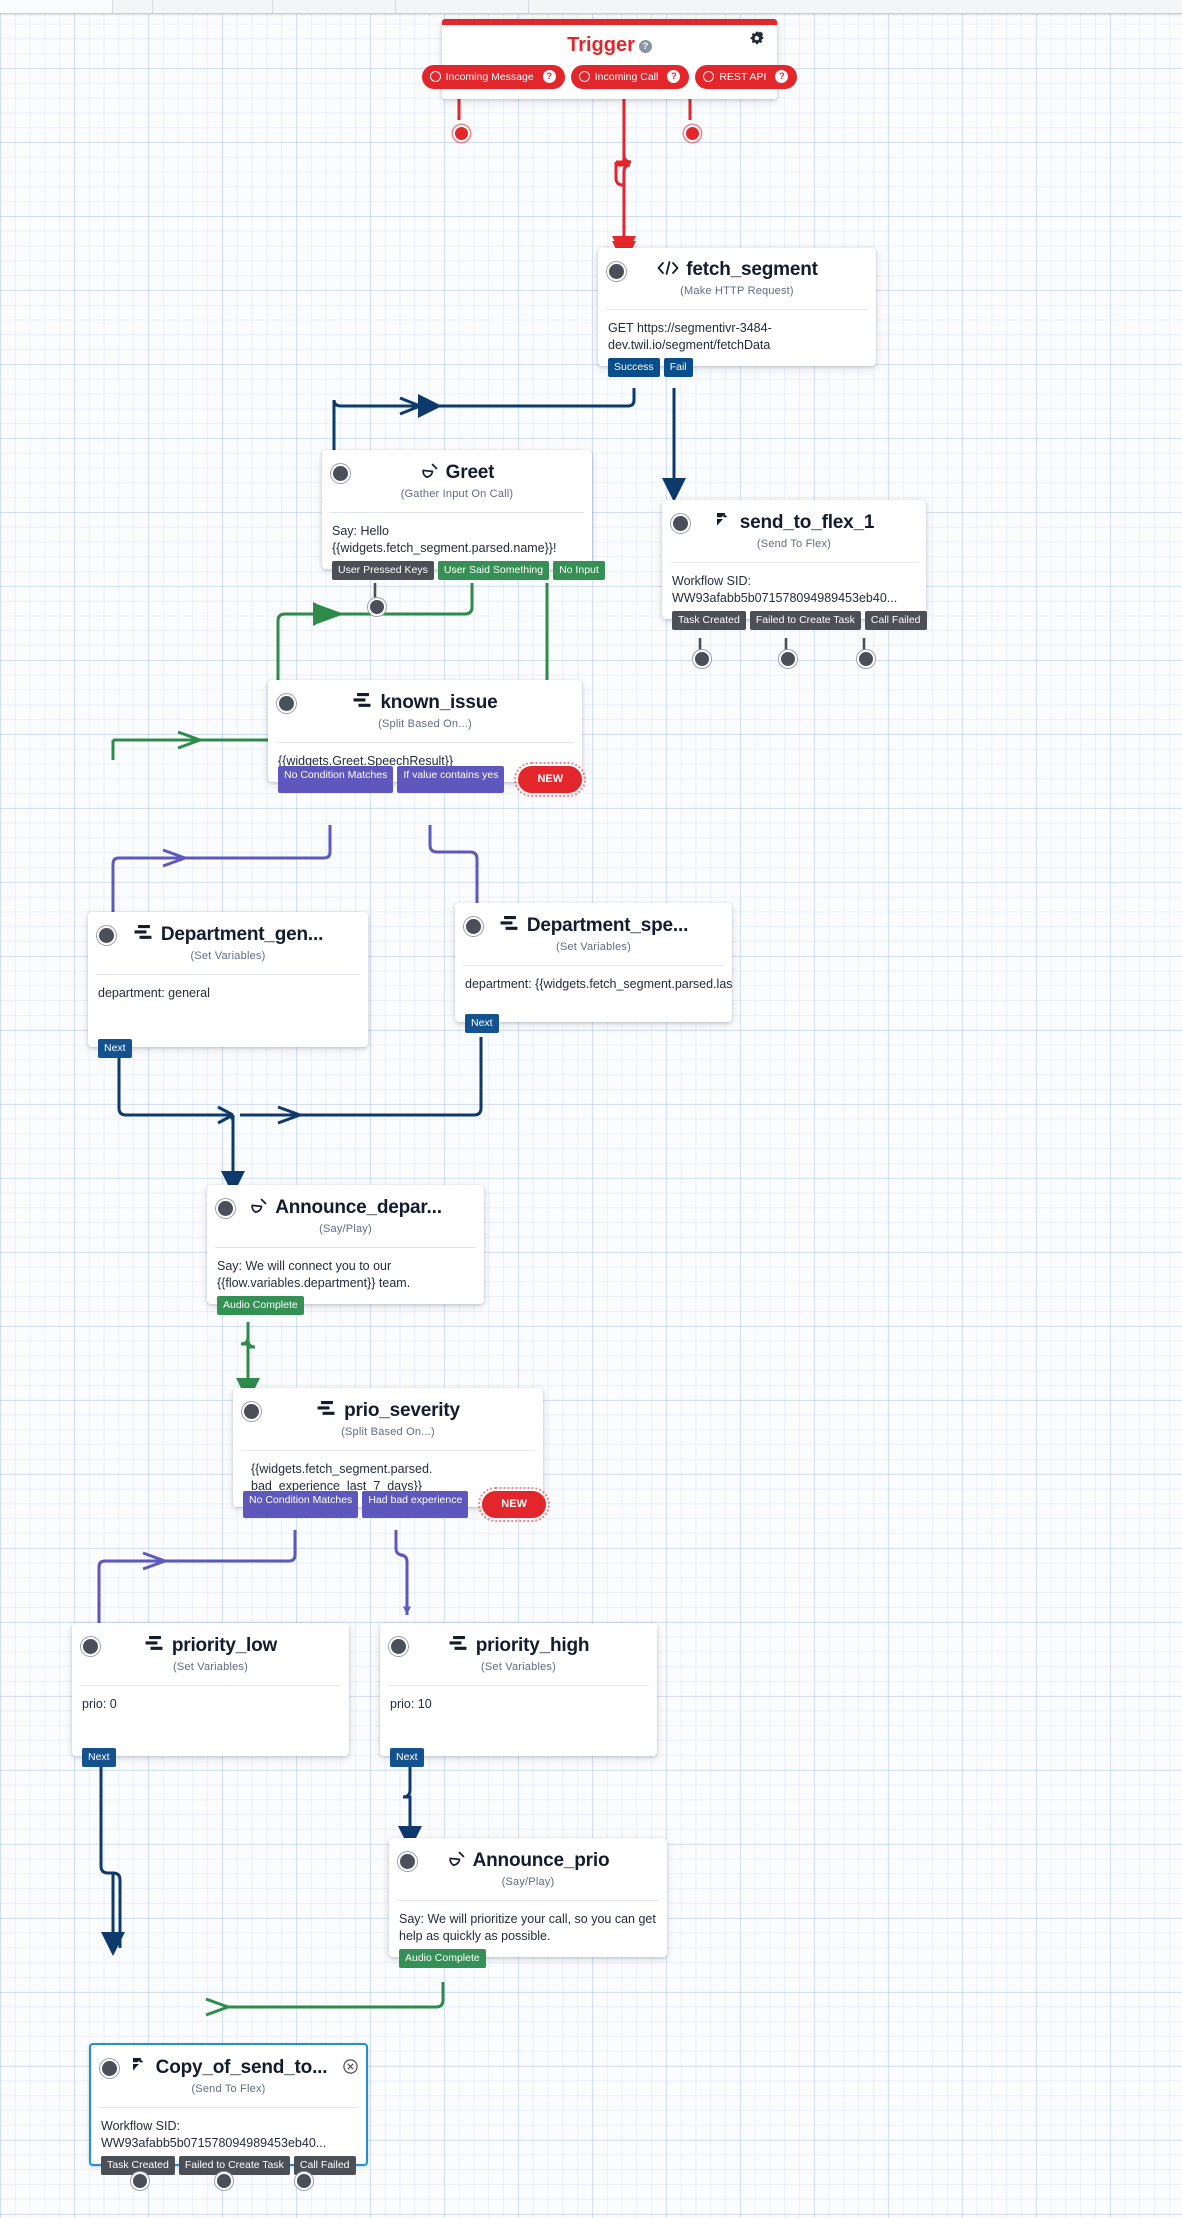  What do you see at coordinates (709, 620) in the screenshot?
I see `output-task-created: Task Created` at bounding box center [709, 620].